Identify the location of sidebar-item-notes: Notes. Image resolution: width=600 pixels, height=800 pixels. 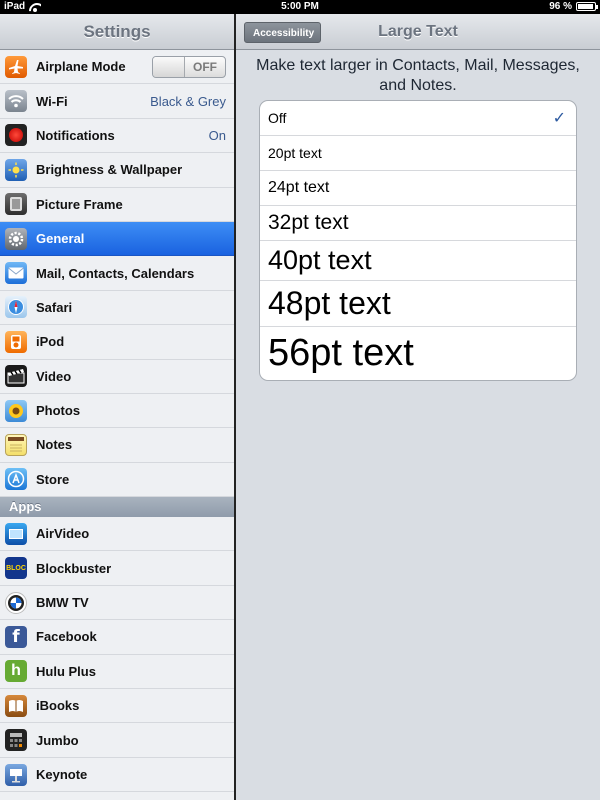
(117, 445).